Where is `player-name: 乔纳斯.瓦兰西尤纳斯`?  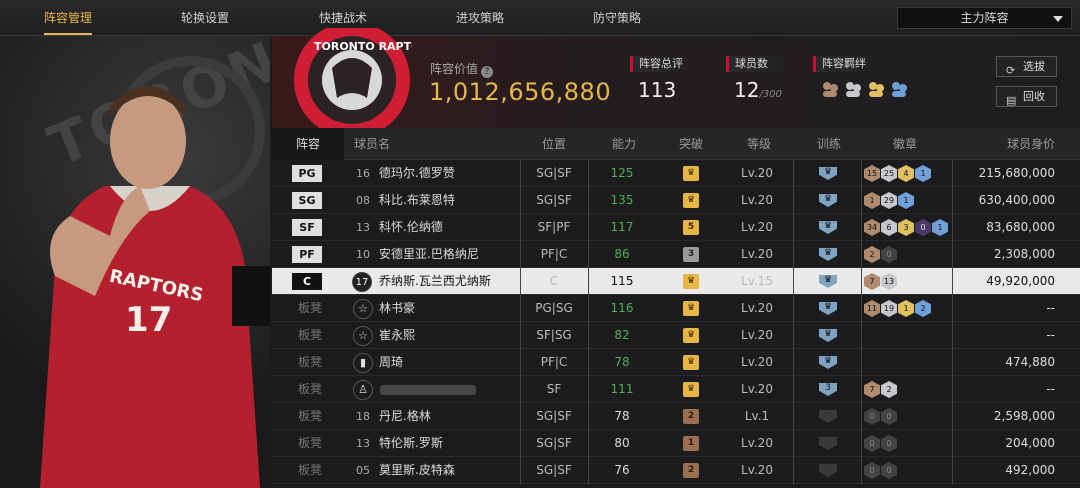
player-name: 乔纳斯.瓦兰西尤纳斯 is located at coordinates (435, 281).